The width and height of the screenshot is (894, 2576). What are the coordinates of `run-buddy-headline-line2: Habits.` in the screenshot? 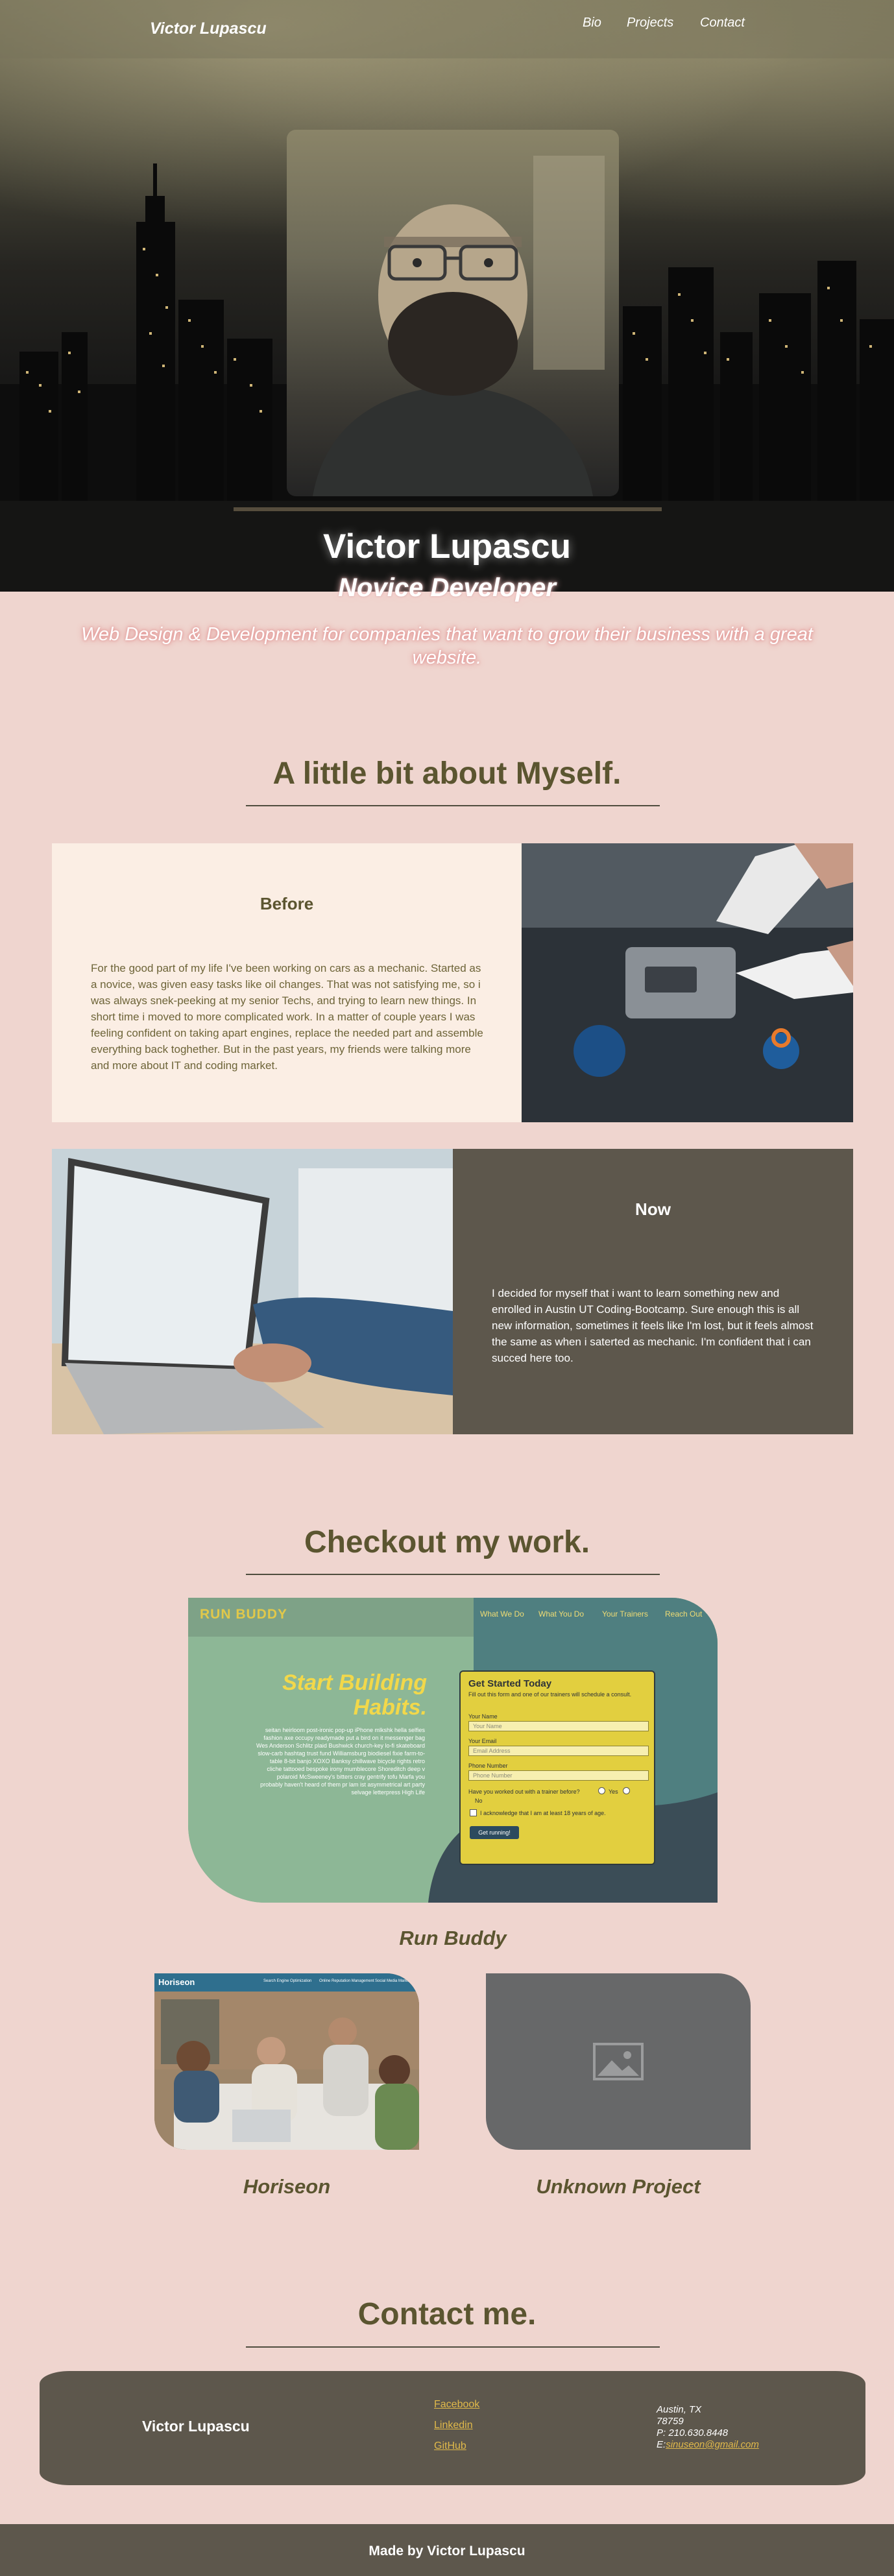 It's located at (390, 1707).